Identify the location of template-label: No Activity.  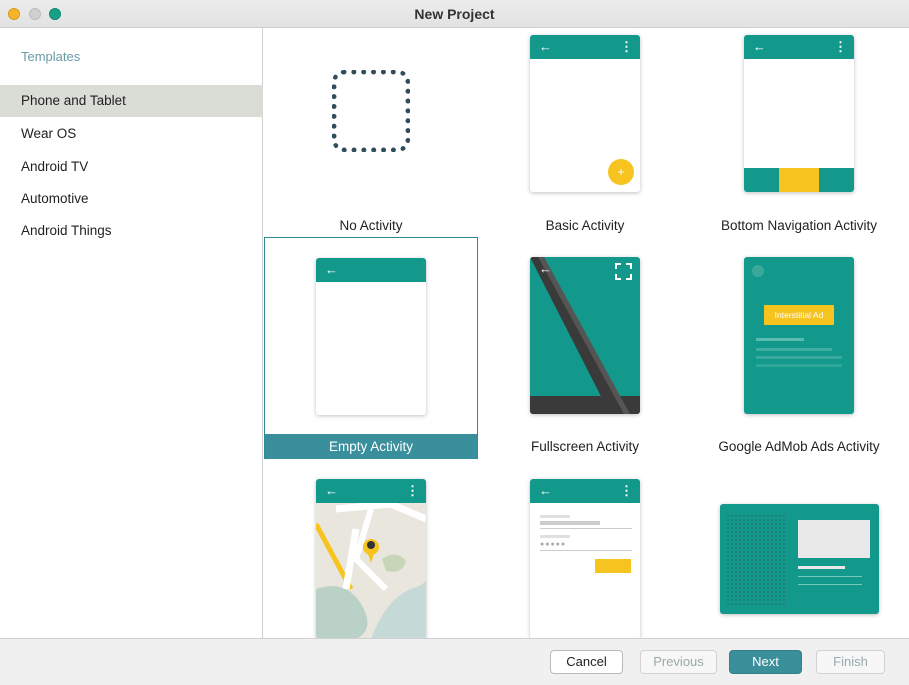
(371, 225).